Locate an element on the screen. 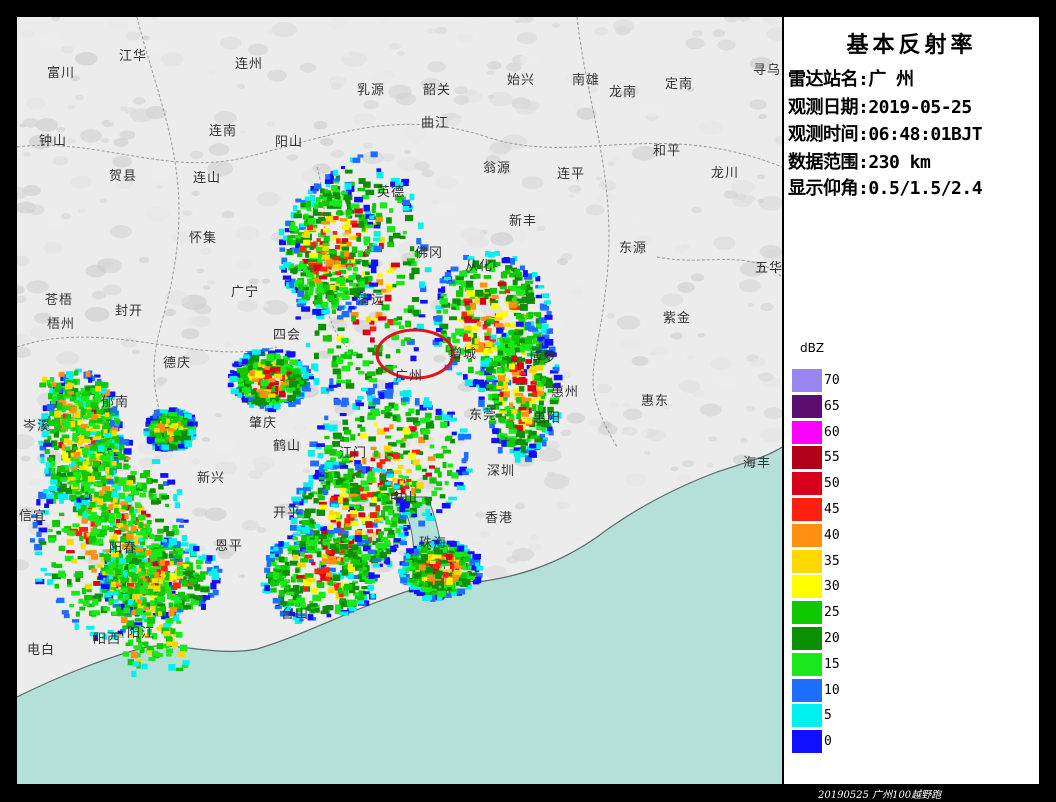 This screenshot has height=802, width=1056. city-label-五华: 五华 is located at coordinates (768, 268).